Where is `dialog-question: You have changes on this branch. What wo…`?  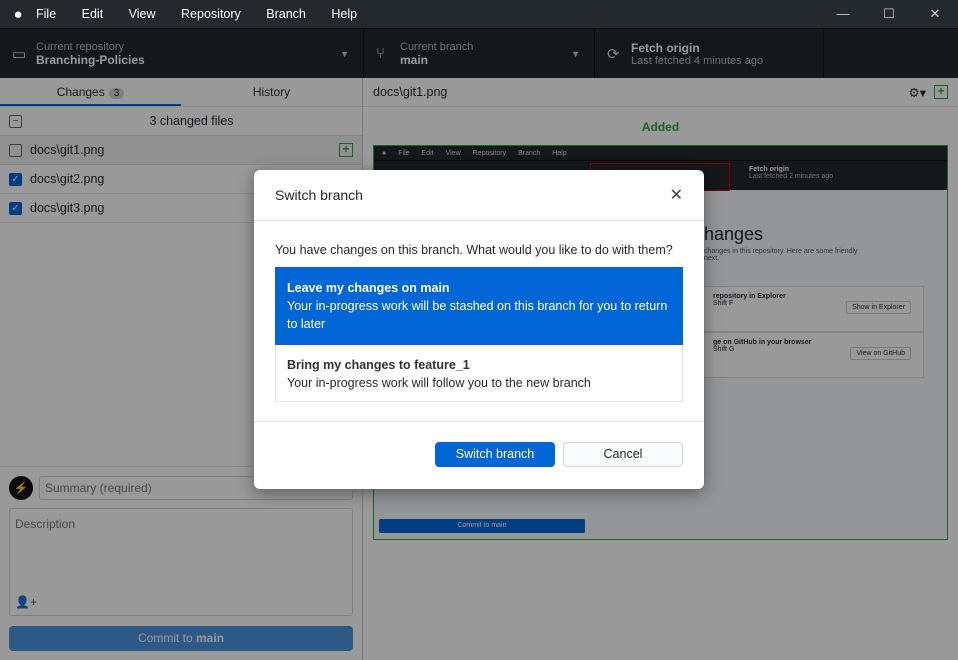
dialog-question: You have changes on this branch. What wo… is located at coordinates (474, 250).